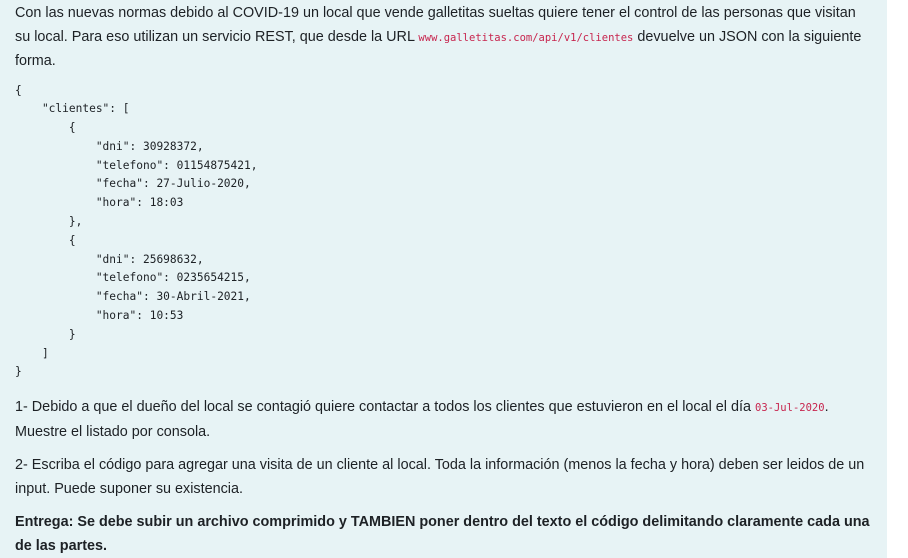  I want to click on api-url: www.galletitas.com/api/v1/clientes, so click(526, 37).